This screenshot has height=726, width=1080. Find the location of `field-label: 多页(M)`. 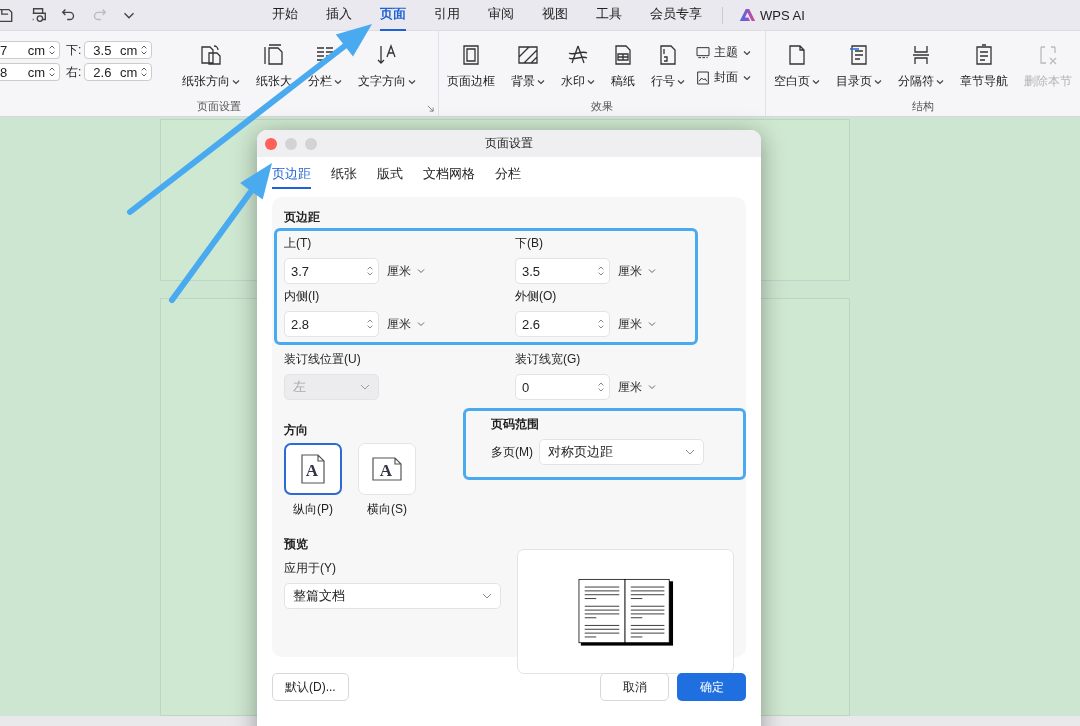

field-label: 多页(M) is located at coordinates (512, 452).